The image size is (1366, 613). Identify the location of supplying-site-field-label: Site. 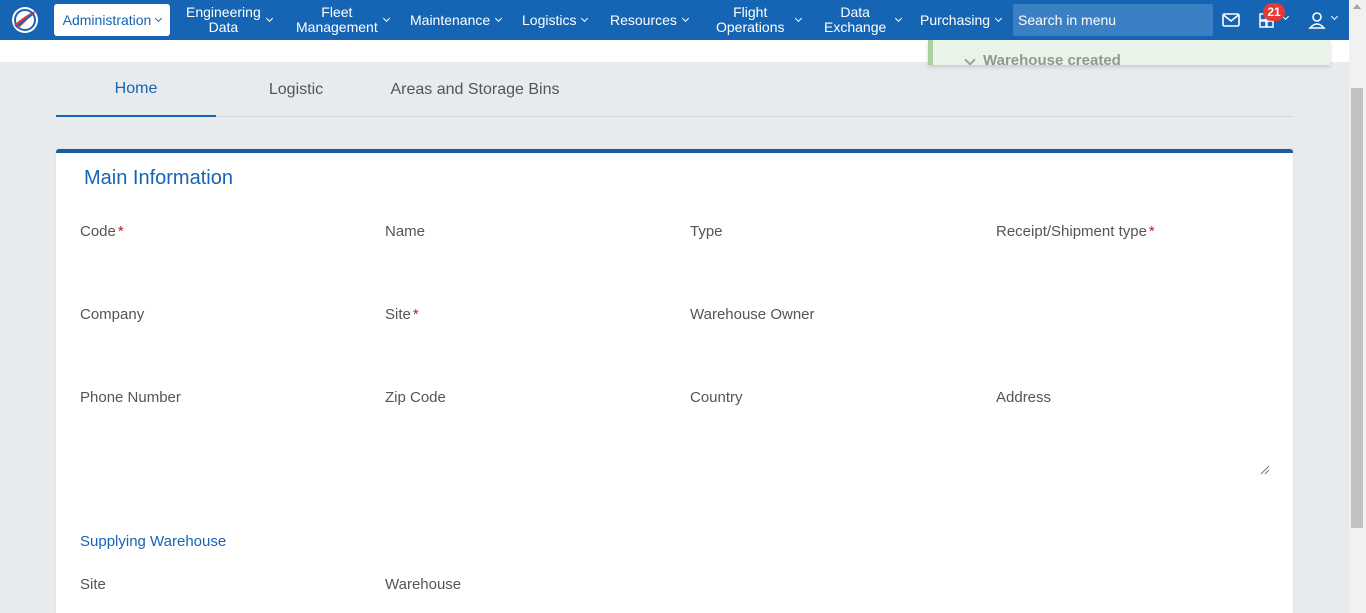
(93, 584).